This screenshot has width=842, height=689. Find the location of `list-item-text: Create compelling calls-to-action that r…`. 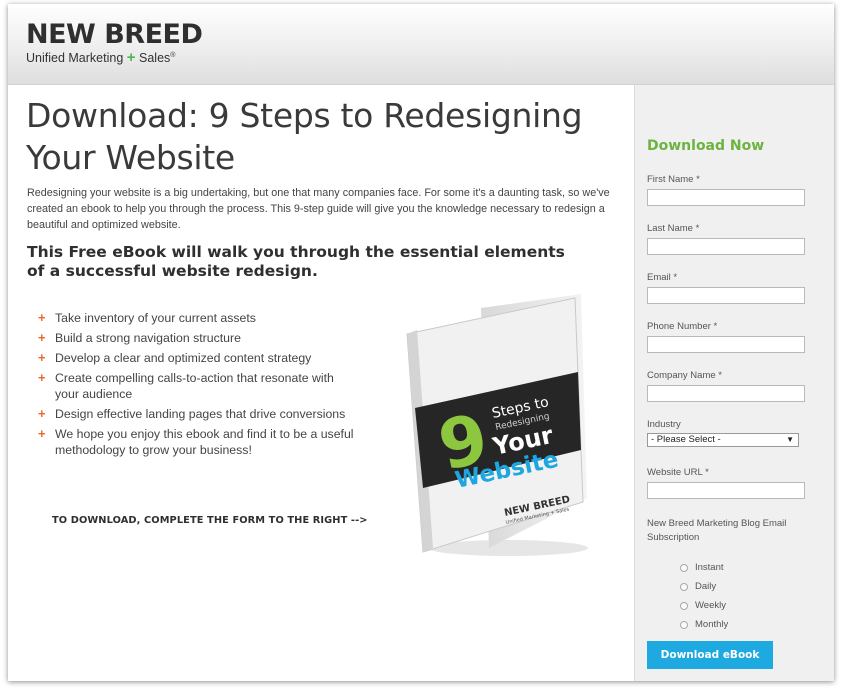

list-item-text: Create compelling calls-to-action that r… is located at coordinates (194, 386).